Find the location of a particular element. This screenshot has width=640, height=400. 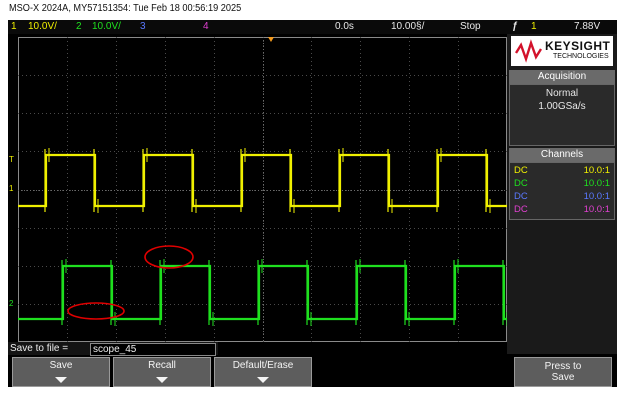

wave1-line is located at coordinates (262, 180).